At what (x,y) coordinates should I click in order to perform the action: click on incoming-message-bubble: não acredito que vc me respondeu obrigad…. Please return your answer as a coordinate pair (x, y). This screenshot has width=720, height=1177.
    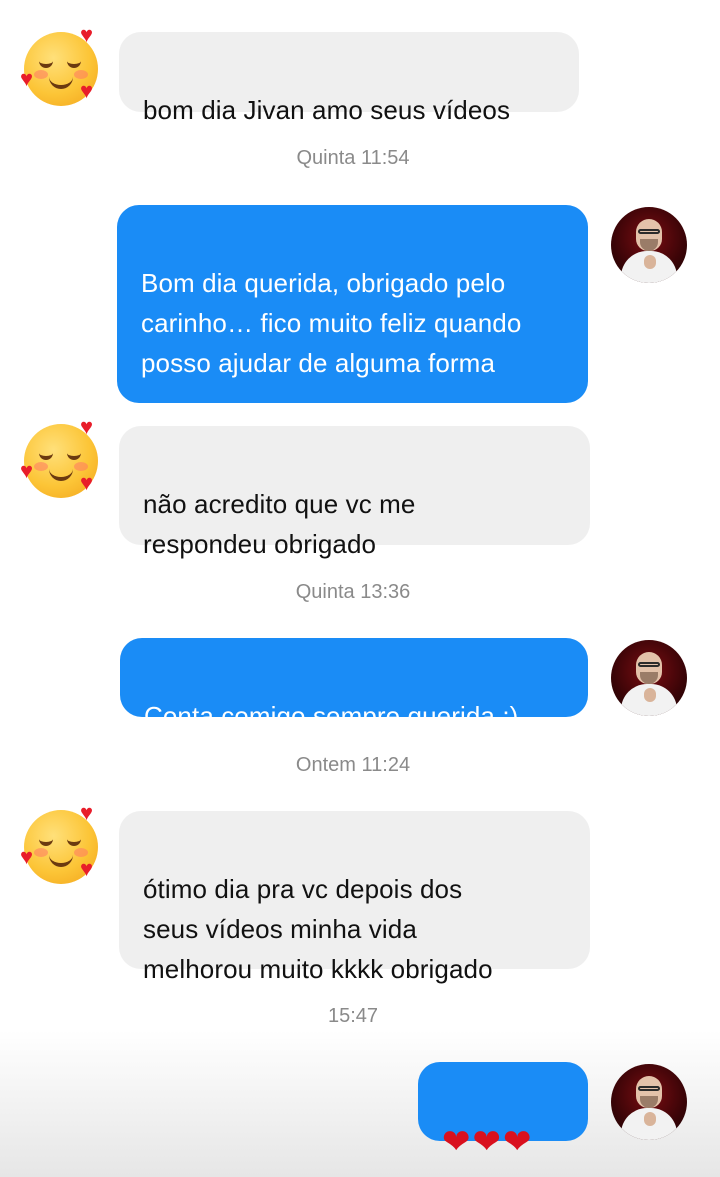
    Looking at the image, I should click on (354, 492).